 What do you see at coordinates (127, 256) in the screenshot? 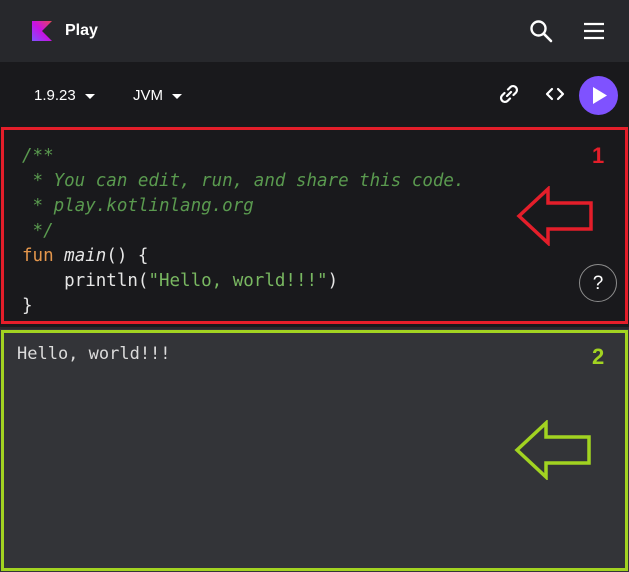
I see `code-token-plain: () {` at bounding box center [127, 256].